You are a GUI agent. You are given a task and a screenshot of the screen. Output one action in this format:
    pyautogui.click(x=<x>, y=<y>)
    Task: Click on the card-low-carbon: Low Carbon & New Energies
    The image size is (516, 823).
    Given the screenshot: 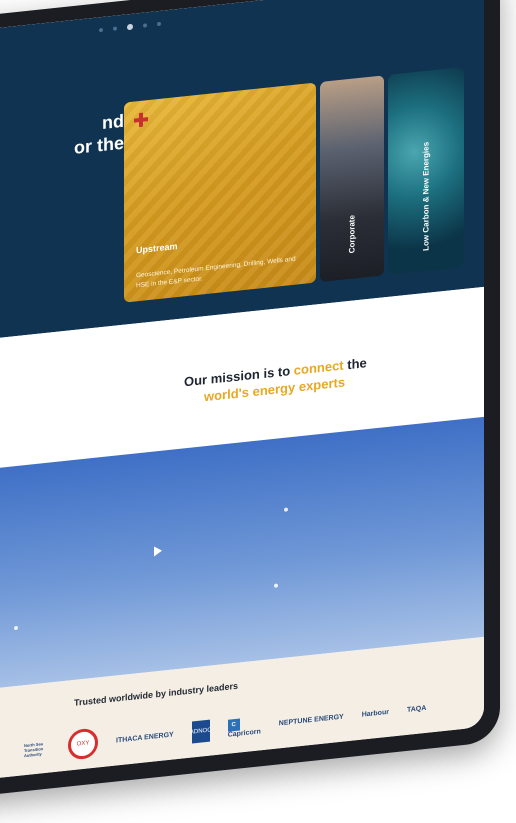 What is the action you would take?
    pyautogui.click(x=426, y=170)
    